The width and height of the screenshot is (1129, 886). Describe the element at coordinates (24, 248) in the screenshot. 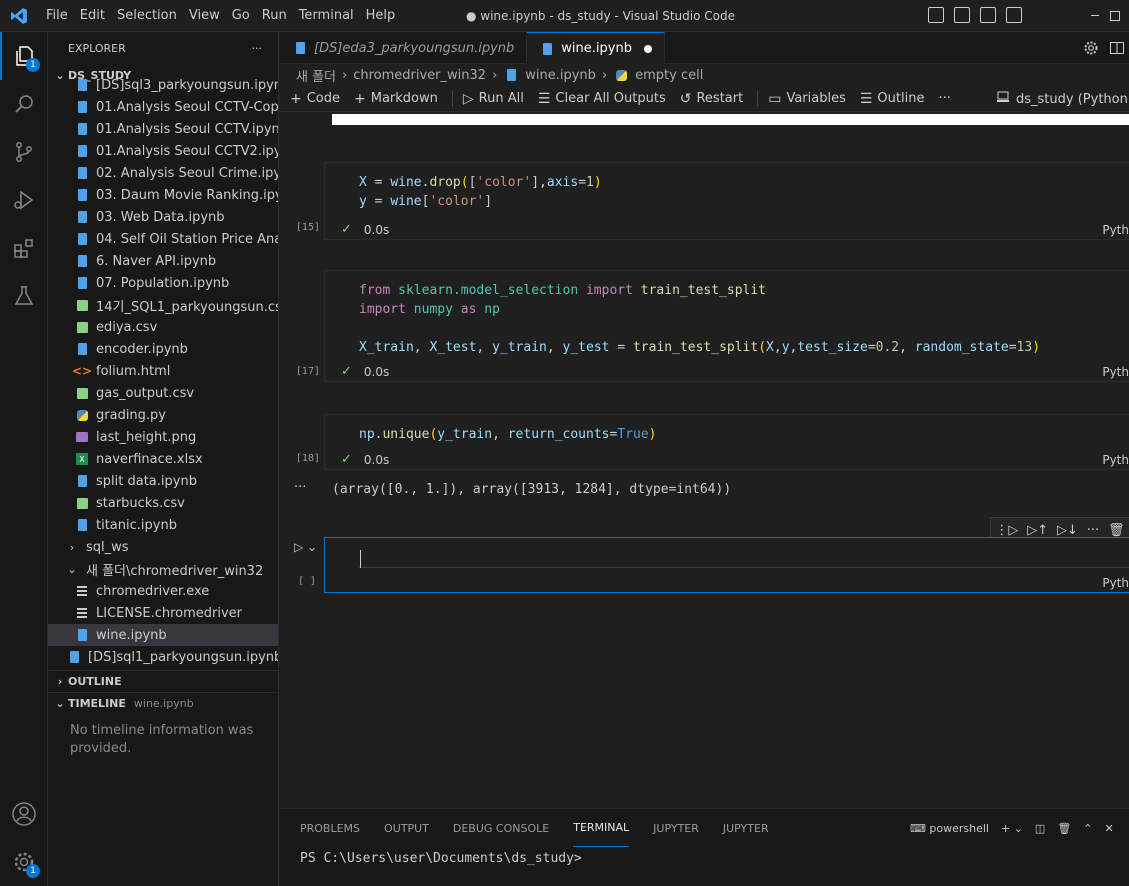

I see `extensions-icon` at that location.